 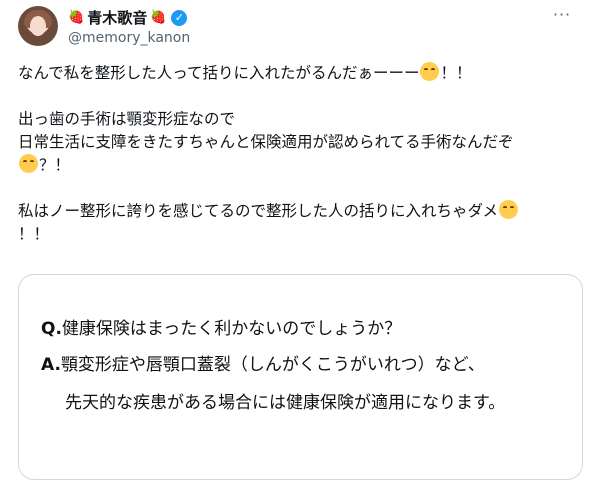 I want to click on tweet-line: 私はノー整形に誇りを感じてるので整形した人の括りに入れちゃダメ, so click(x=298, y=211).